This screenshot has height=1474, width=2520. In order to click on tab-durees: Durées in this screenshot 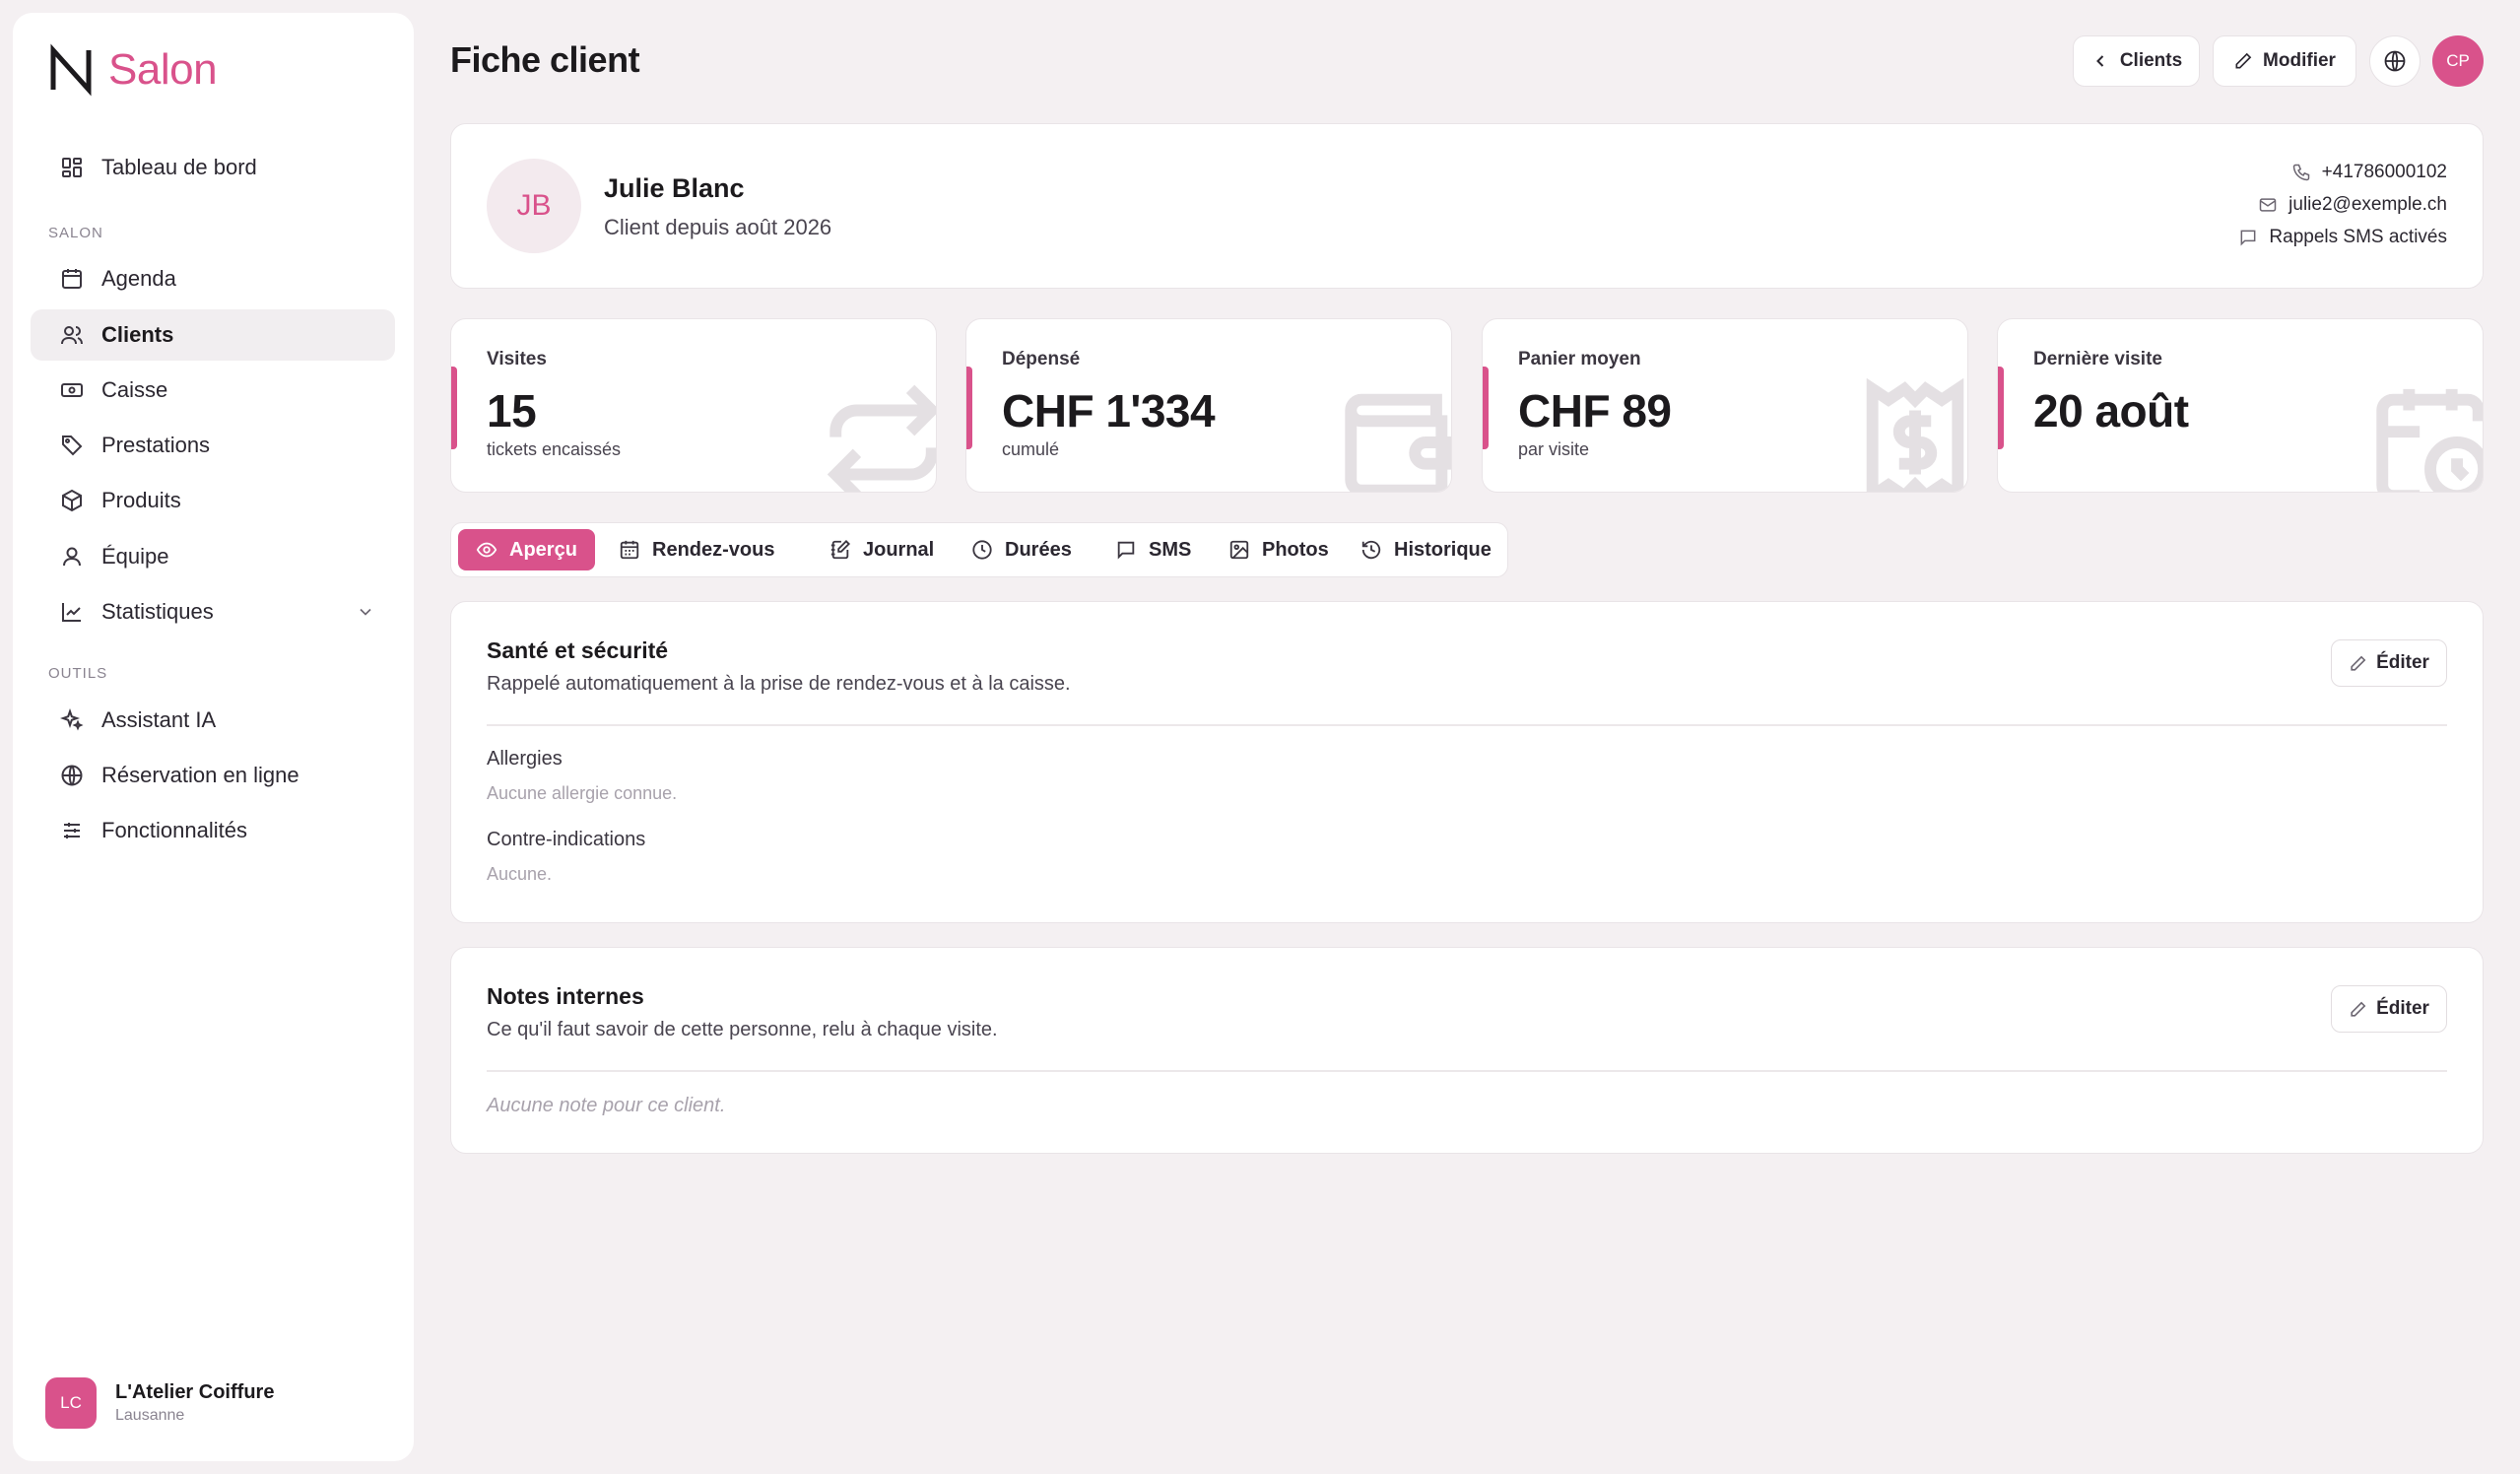, I will do `click(1022, 550)`.